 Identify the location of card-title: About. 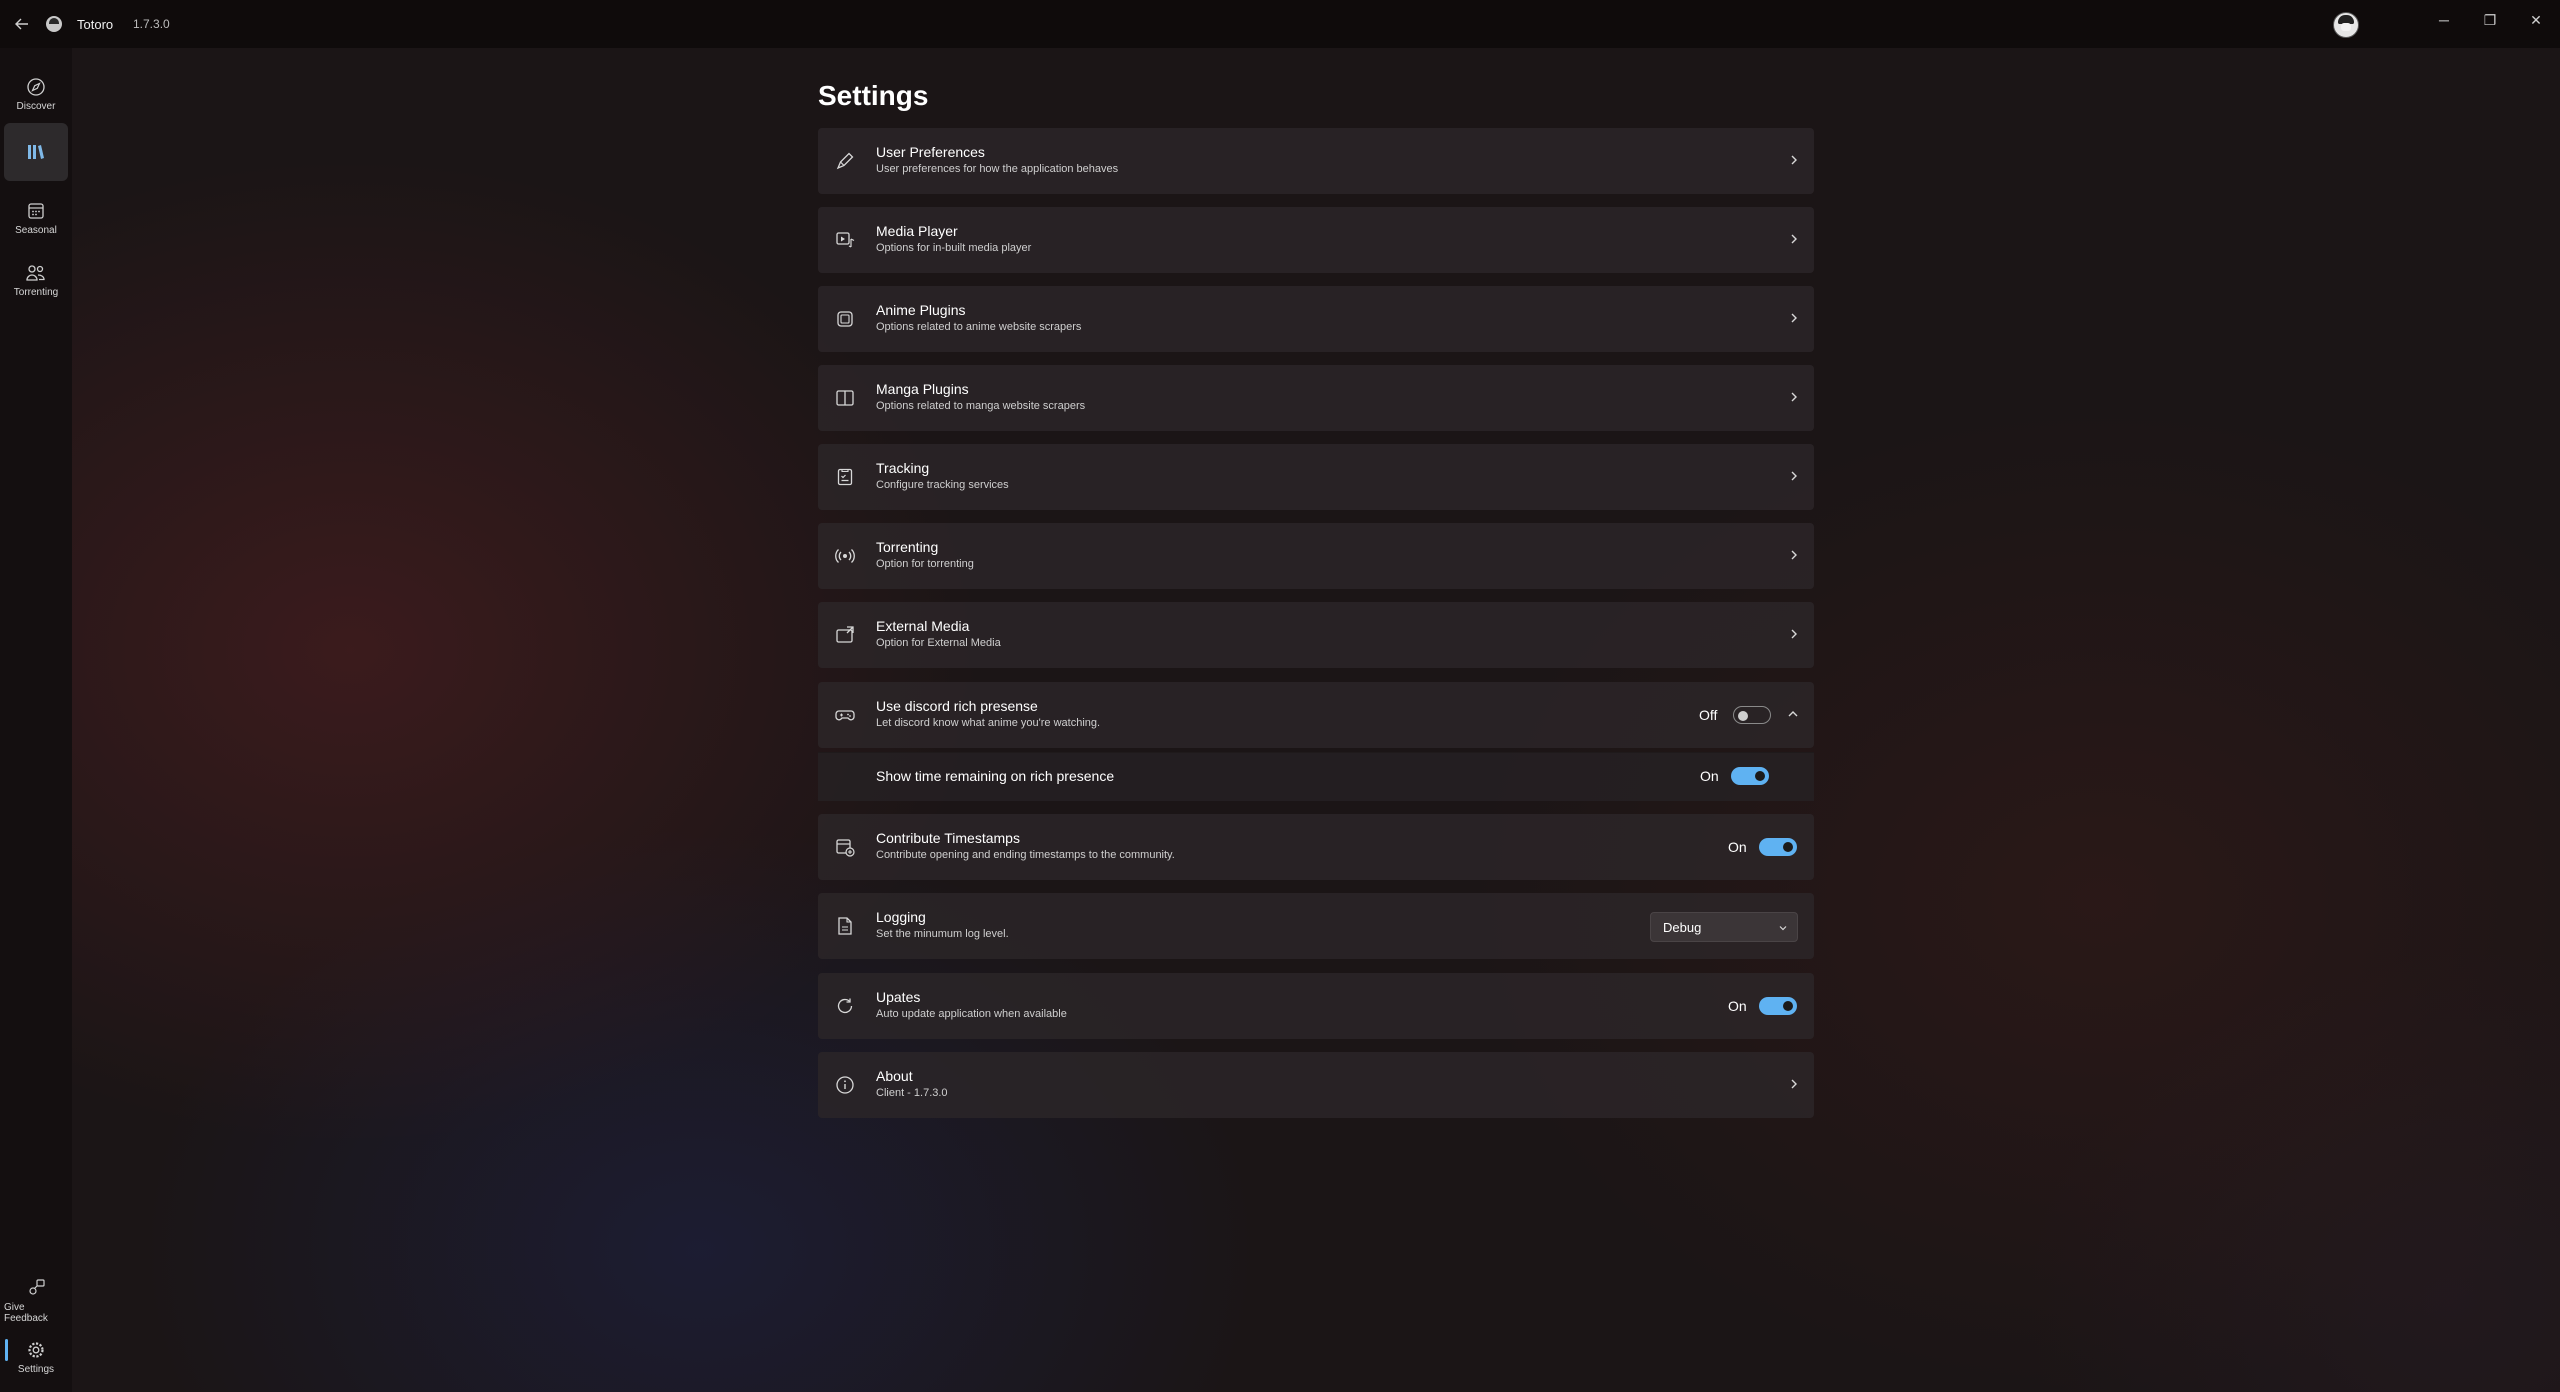
(894, 1076).